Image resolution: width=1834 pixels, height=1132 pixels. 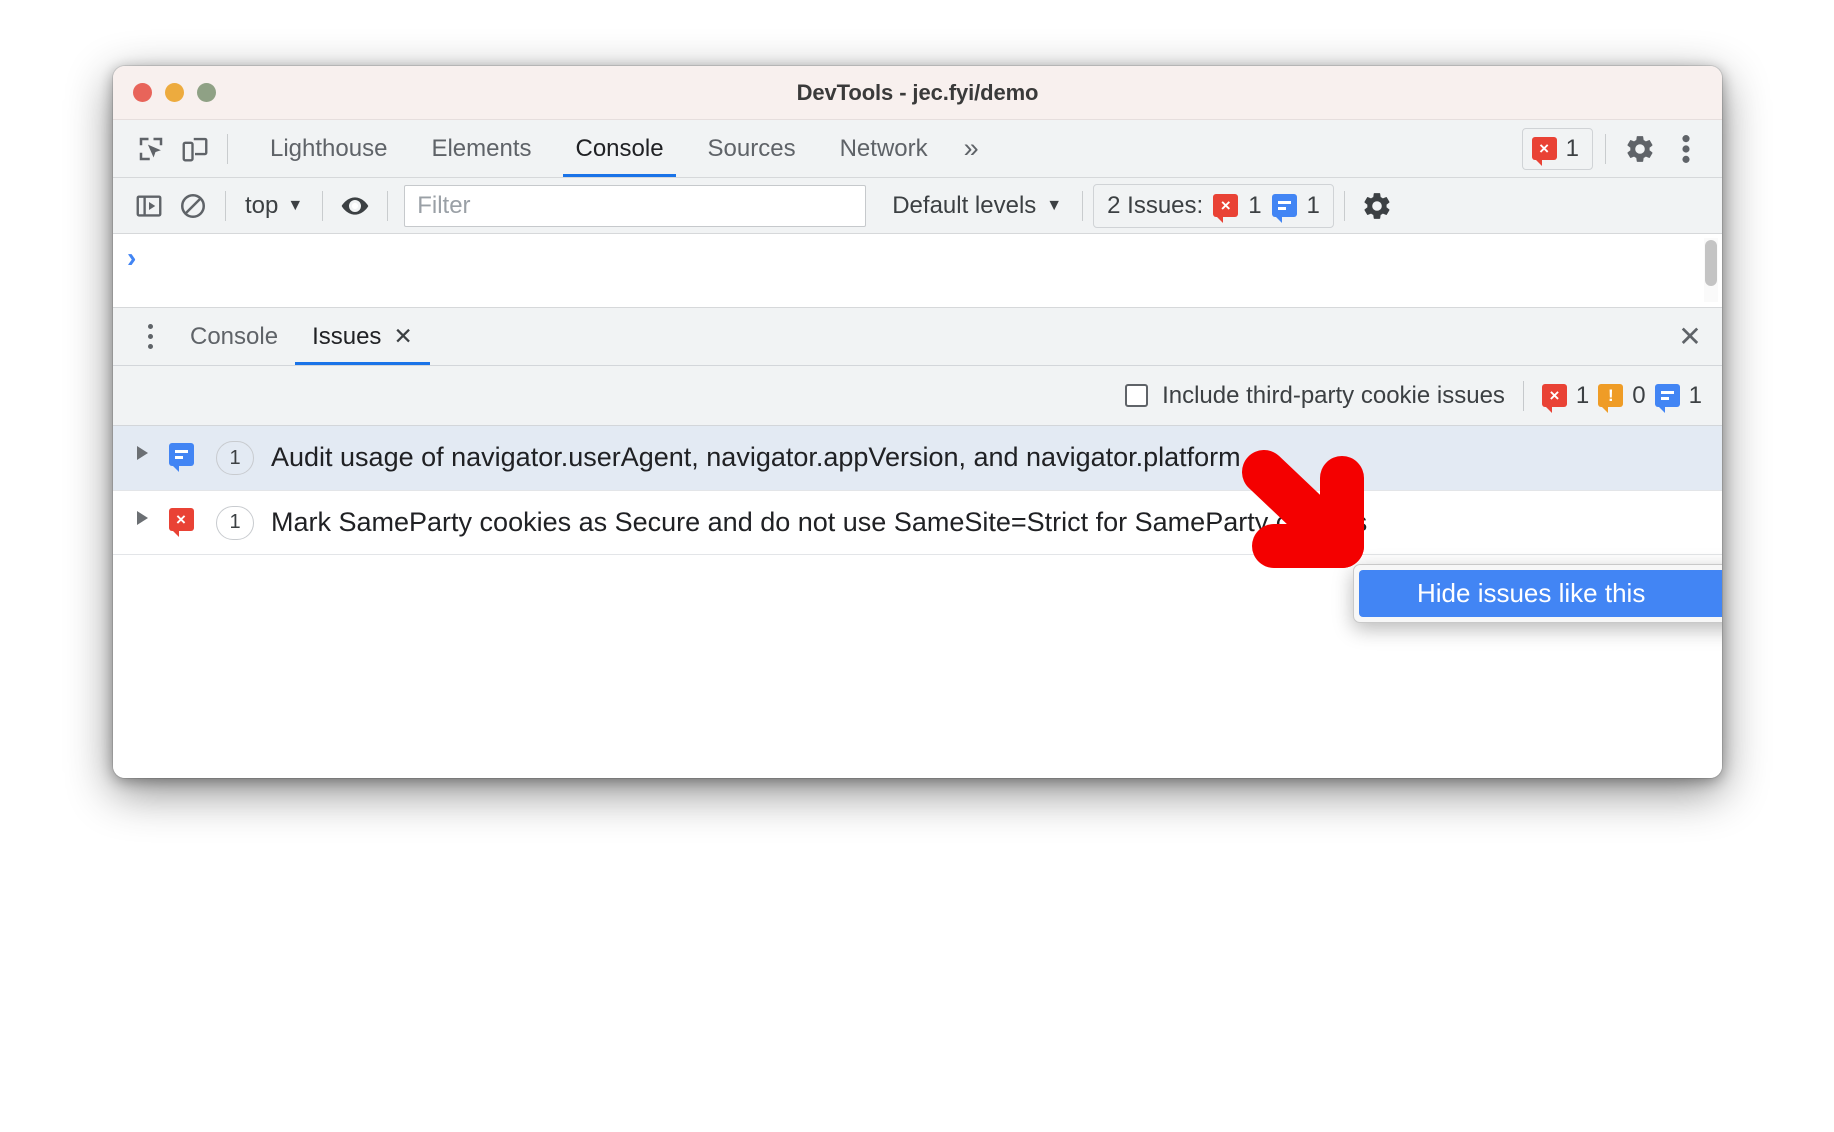 What do you see at coordinates (1614, 149) in the screenshot?
I see `tabbar-right-actions: × 1` at bounding box center [1614, 149].